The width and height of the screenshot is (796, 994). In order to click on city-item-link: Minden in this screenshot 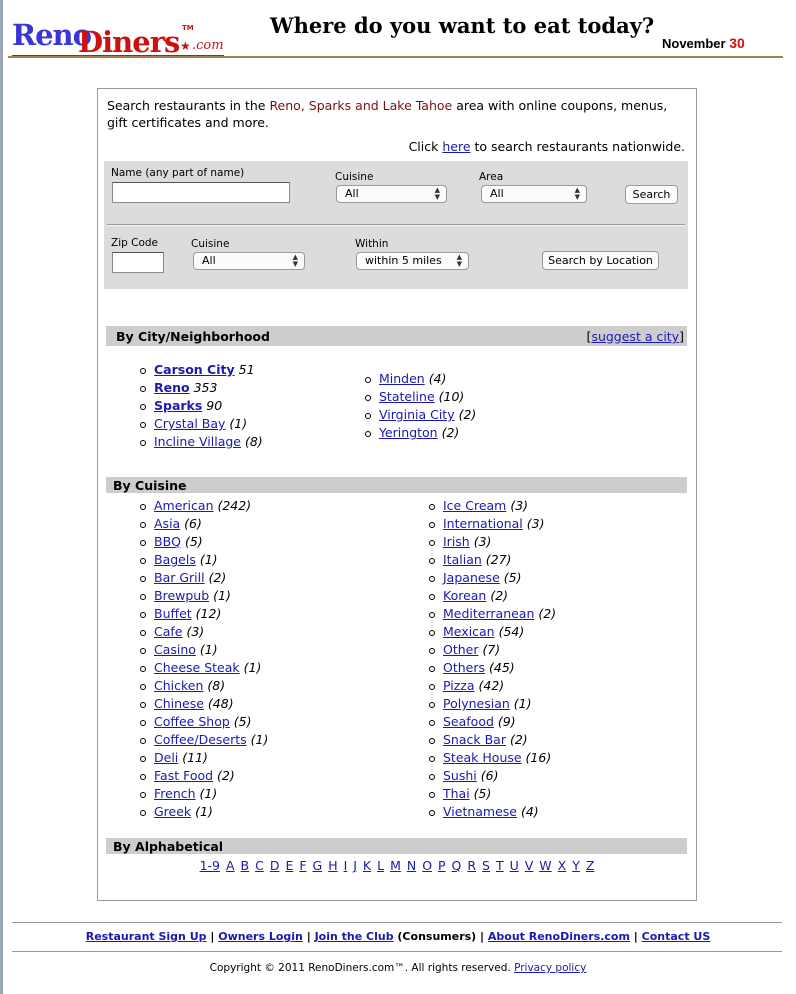, I will do `click(402, 378)`.